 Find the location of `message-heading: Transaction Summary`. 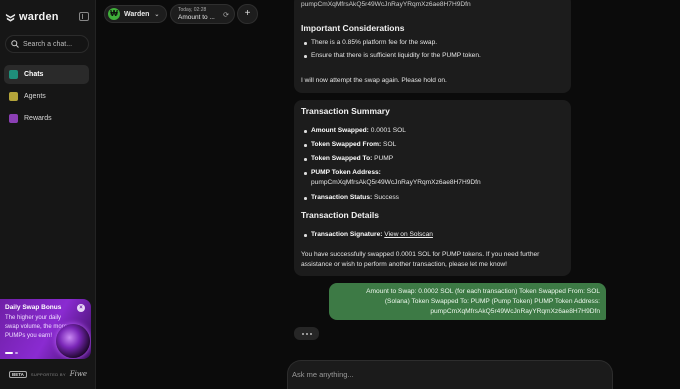

message-heading: Transaction Summary is located at coordinates (345, 111).